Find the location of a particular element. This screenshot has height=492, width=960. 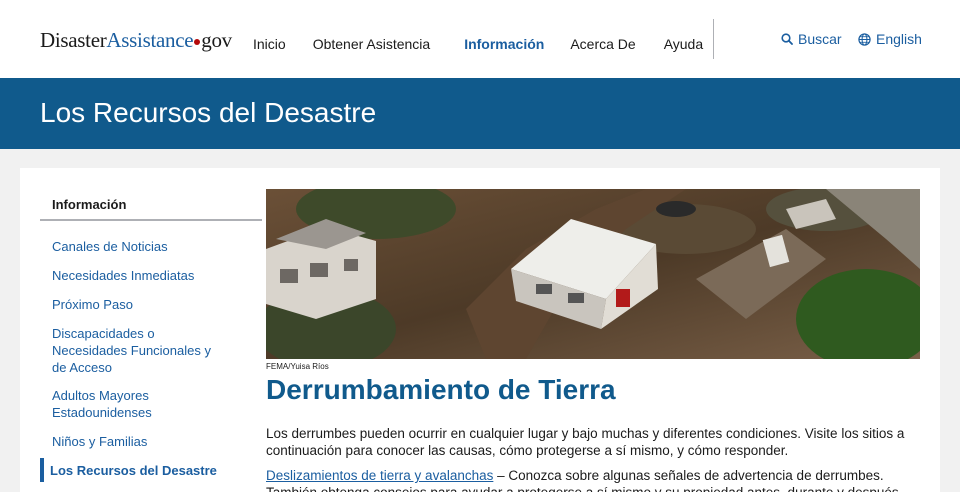

nav-obtener-asistencia: Obtener Asistencia is located at coordinates (372, 44).